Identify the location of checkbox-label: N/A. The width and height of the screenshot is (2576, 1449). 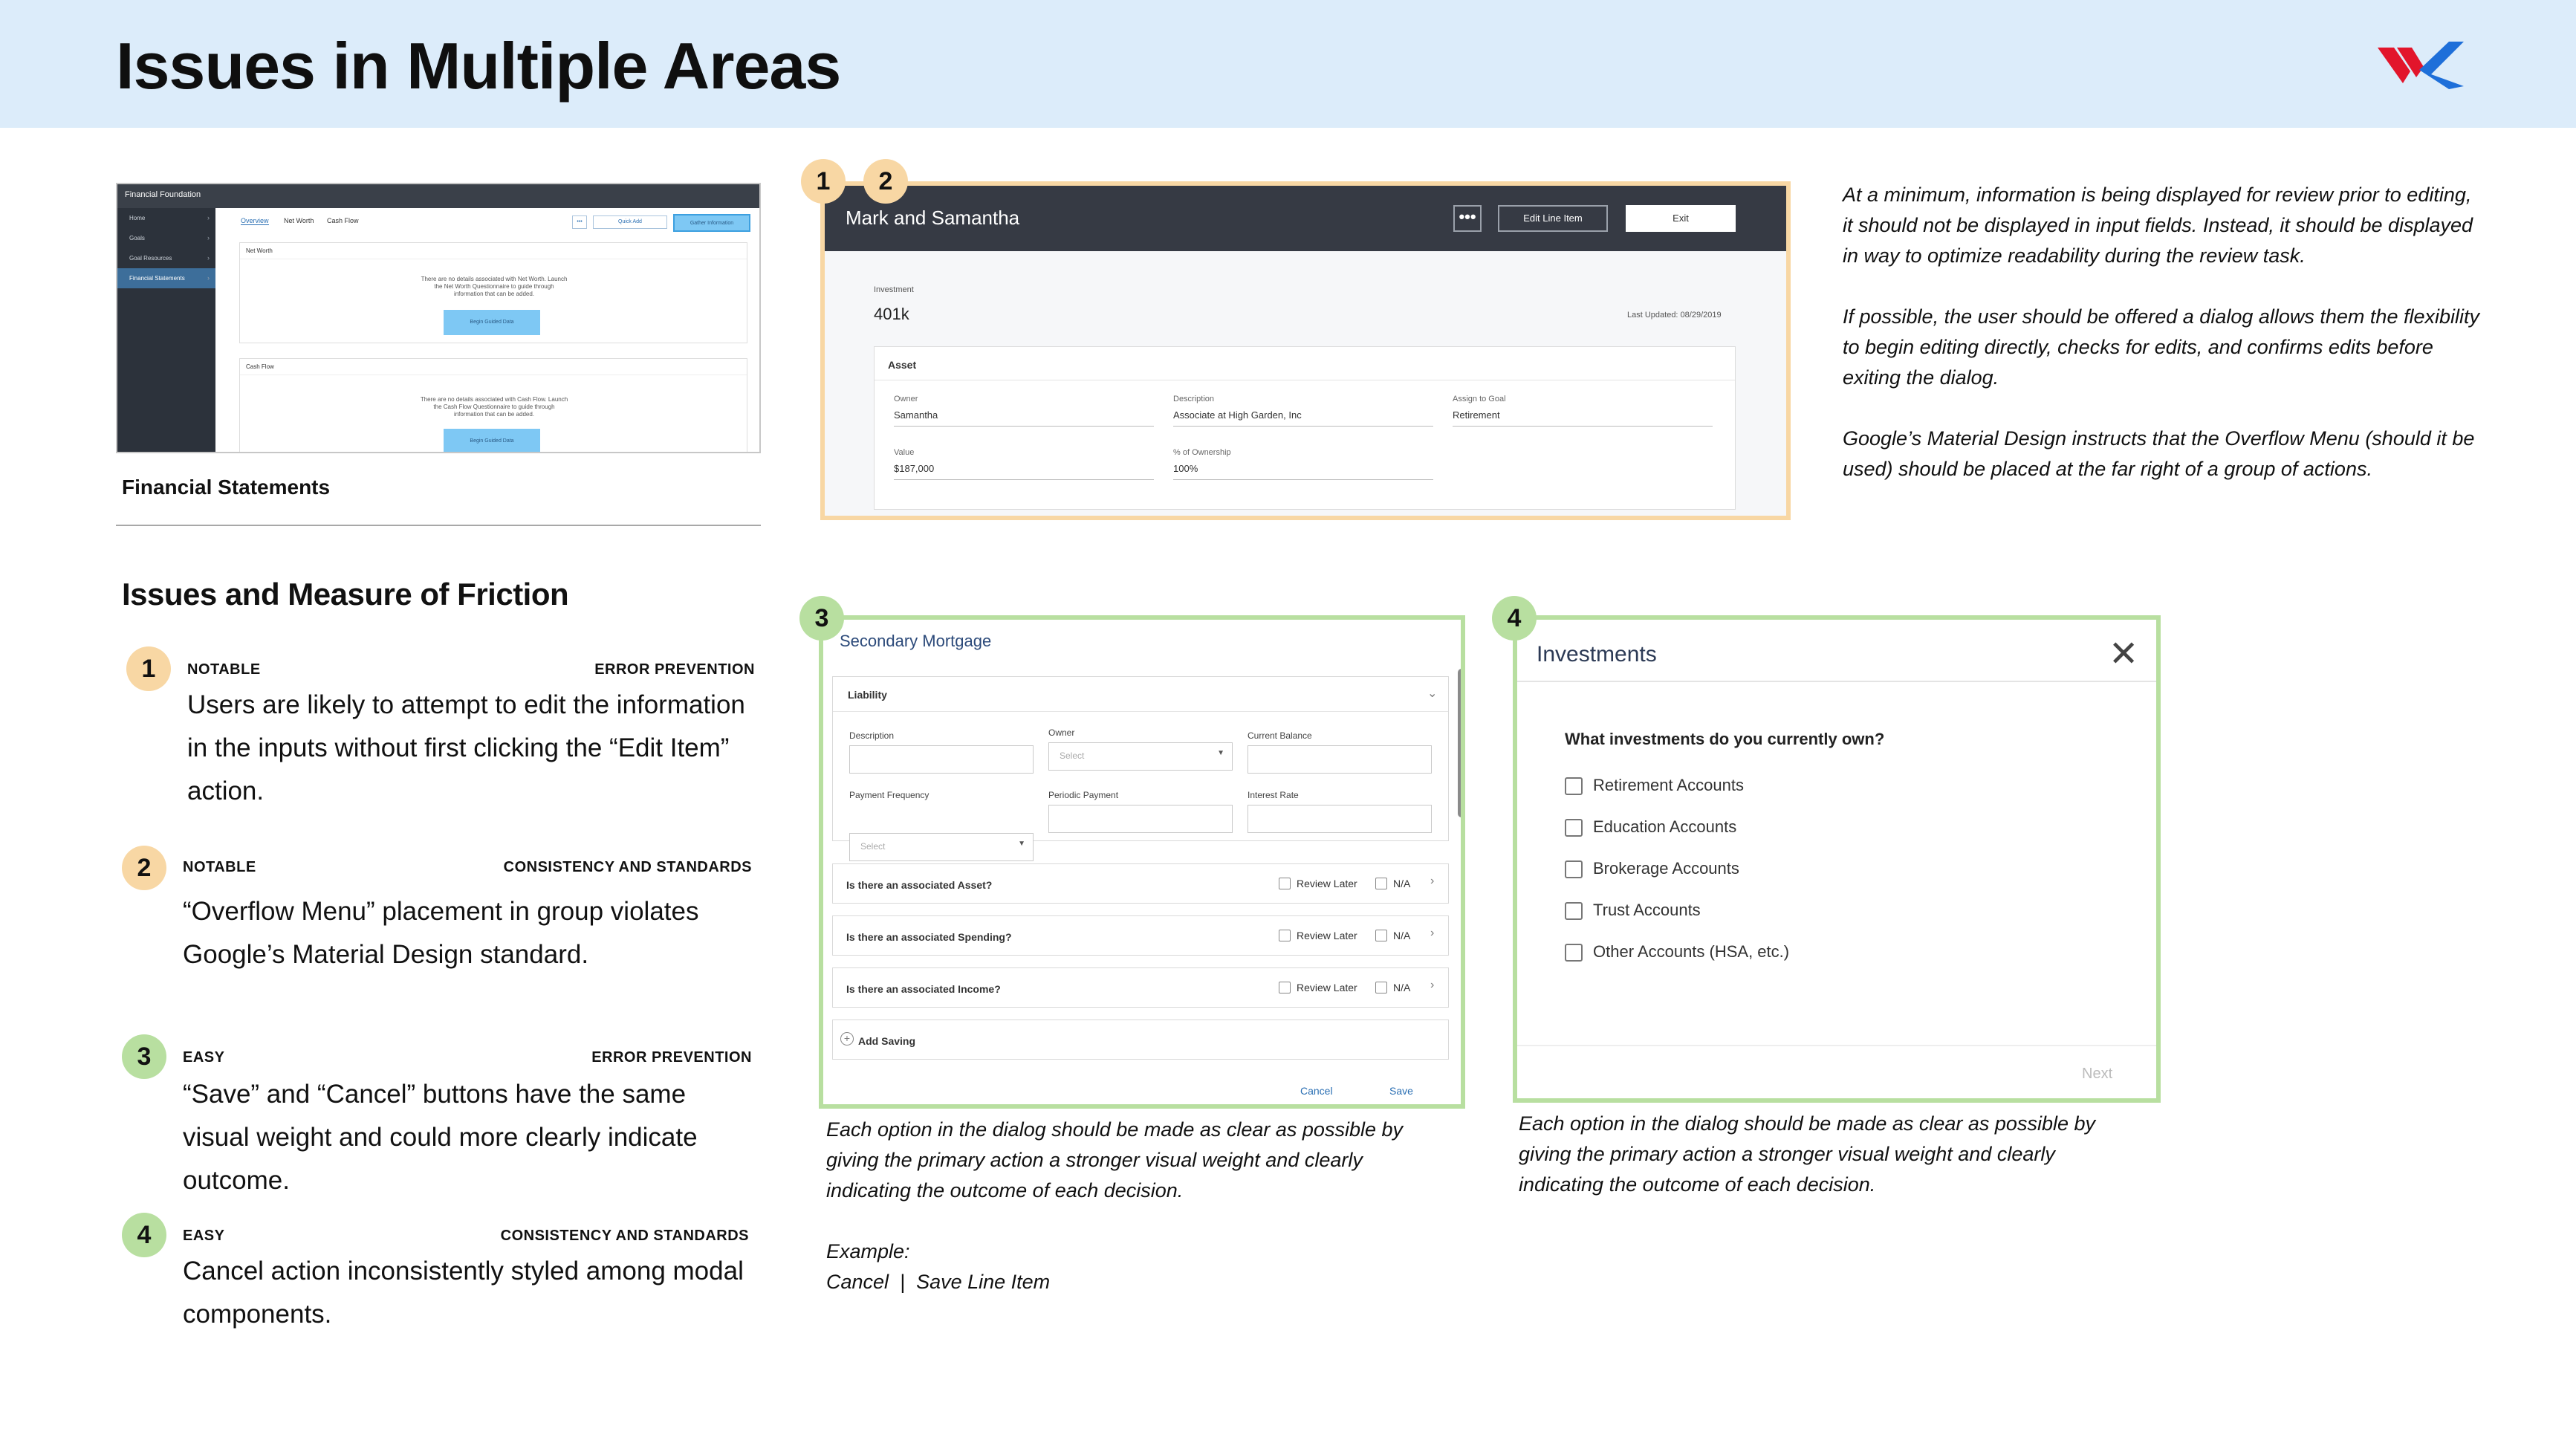
(1402, 883).